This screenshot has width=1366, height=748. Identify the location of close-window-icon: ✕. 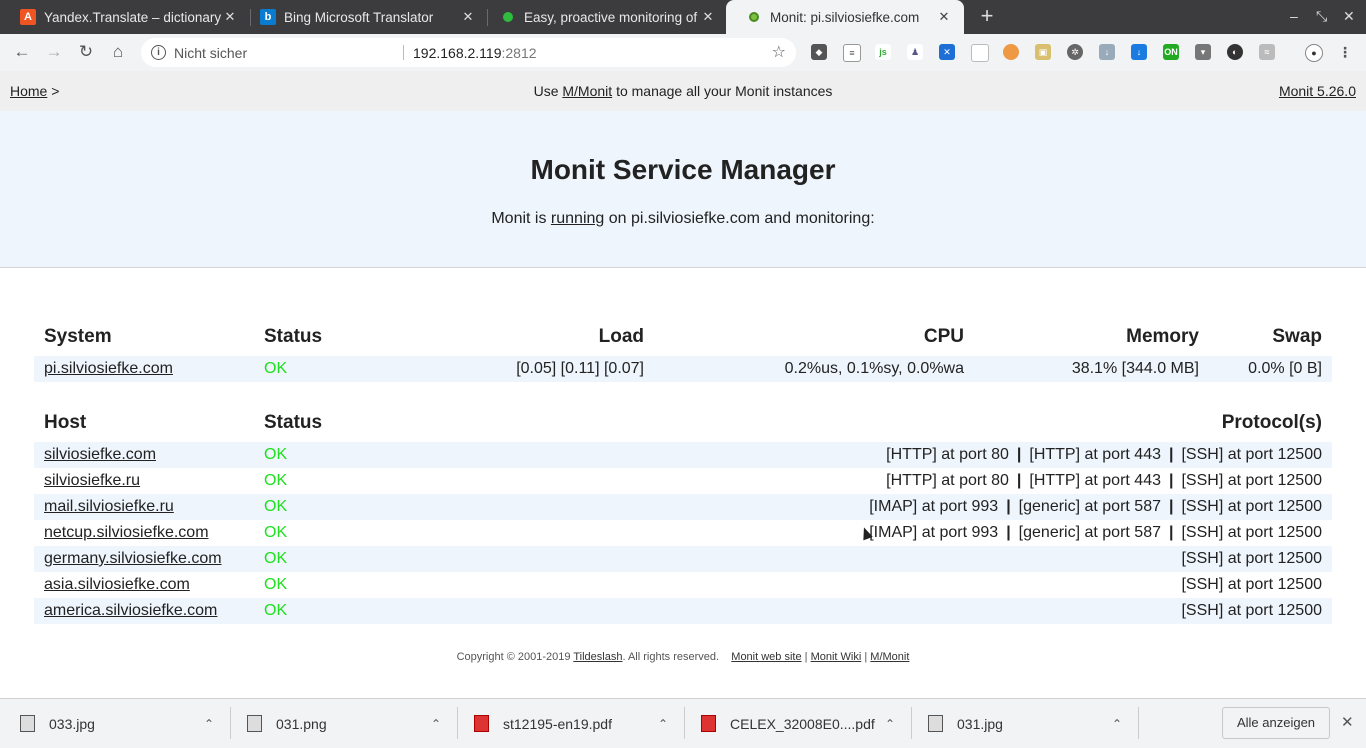
(1349, 16).